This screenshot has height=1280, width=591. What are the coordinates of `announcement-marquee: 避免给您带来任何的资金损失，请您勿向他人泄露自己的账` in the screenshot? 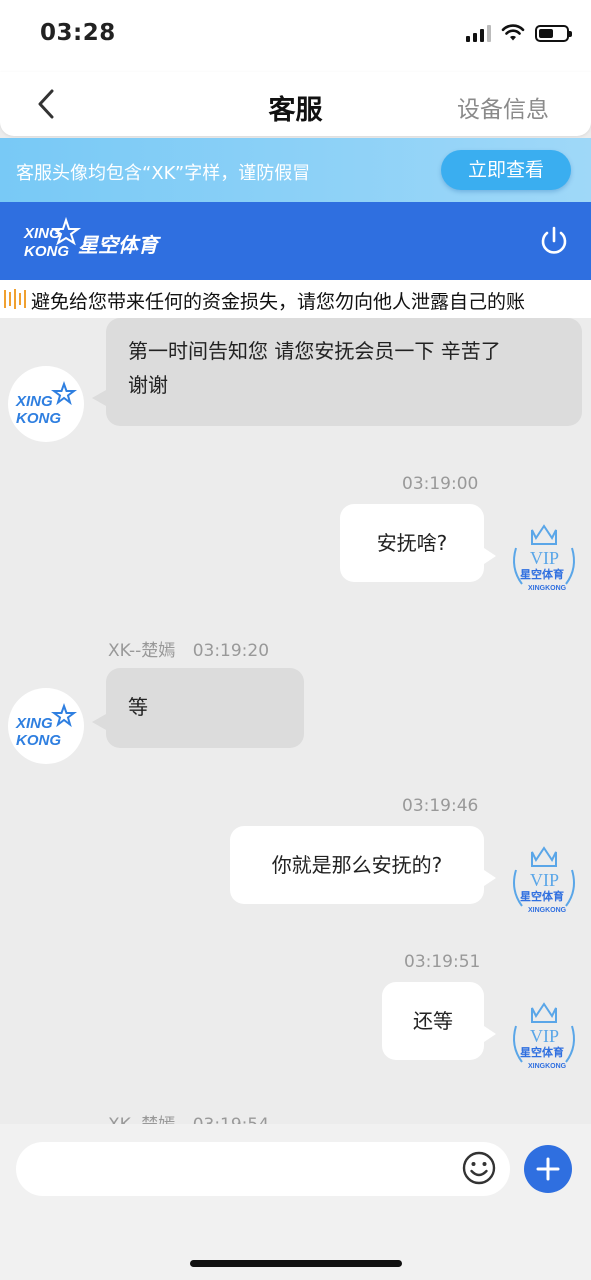 It's located at (295, 299).